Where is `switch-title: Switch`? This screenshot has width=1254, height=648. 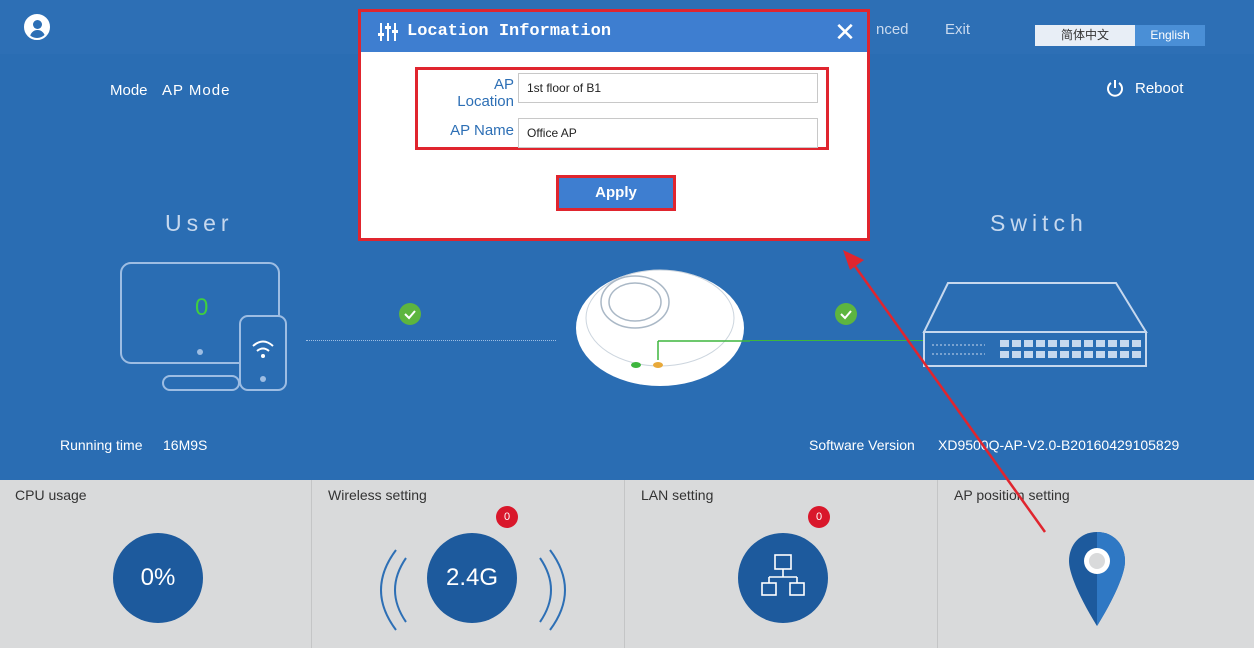
switch-title: Switch is located at coordinates (1039, 223).